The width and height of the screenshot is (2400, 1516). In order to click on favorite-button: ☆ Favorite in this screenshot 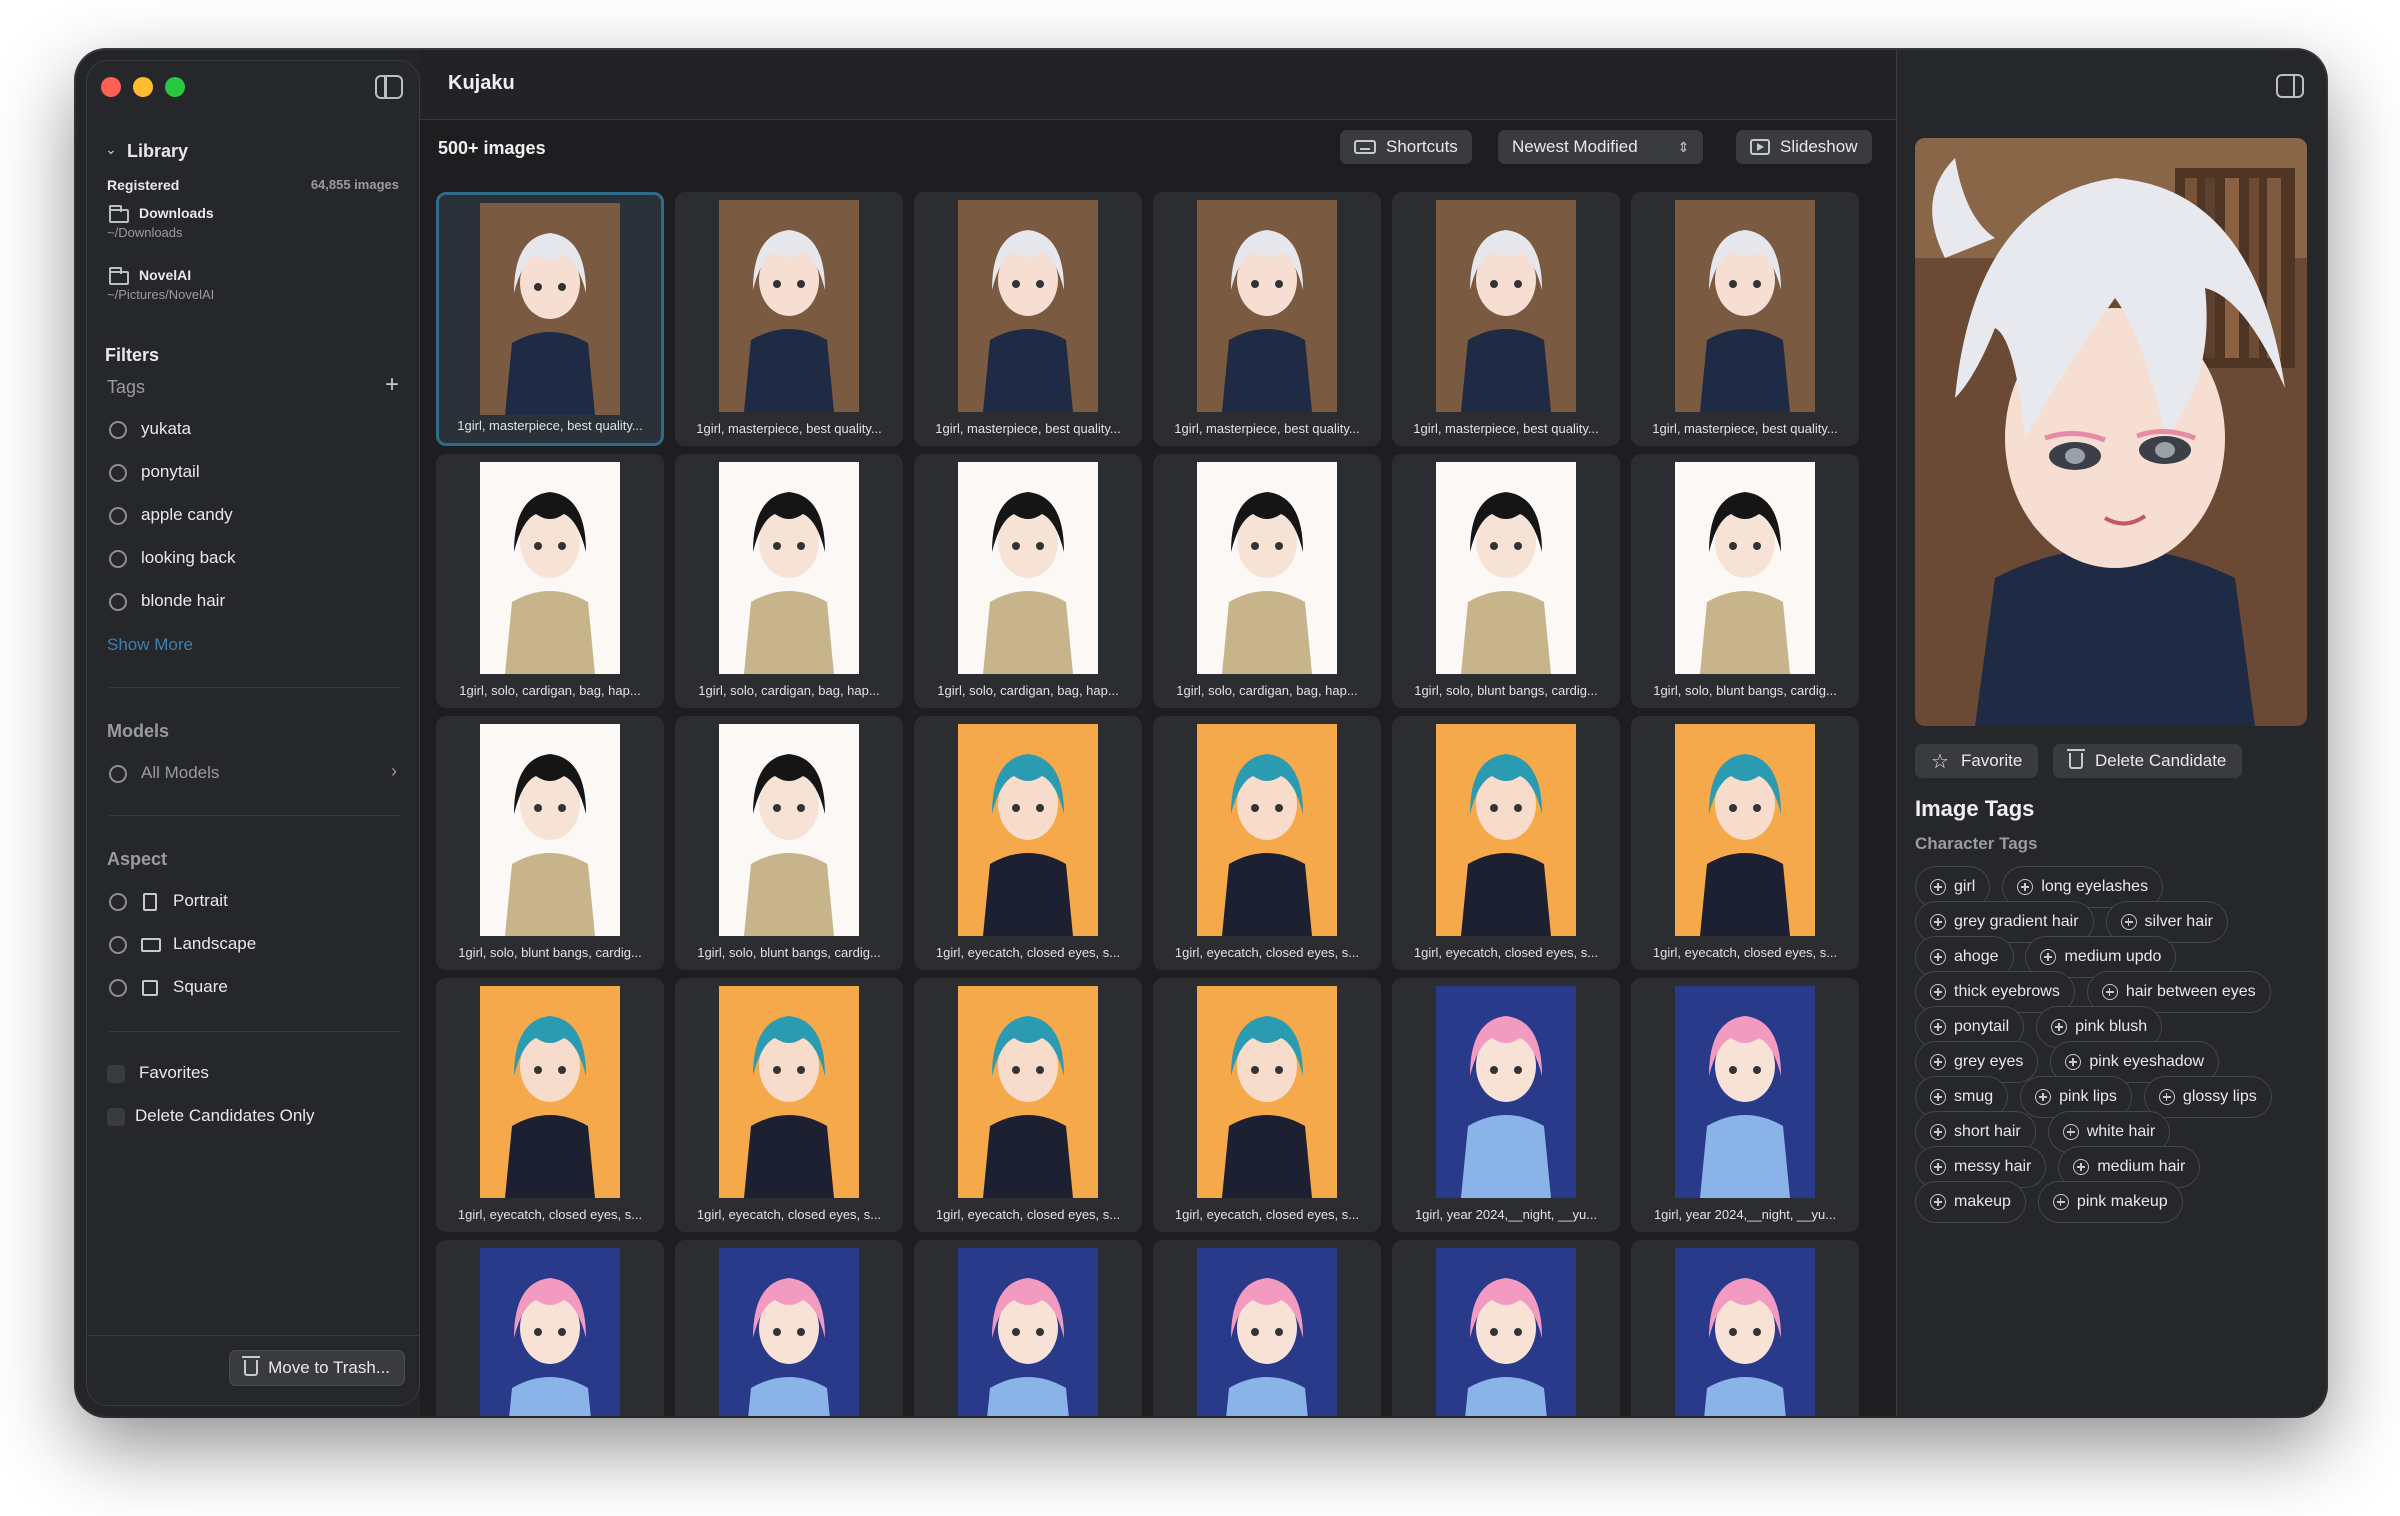, I will do `click(1977, 761)`.